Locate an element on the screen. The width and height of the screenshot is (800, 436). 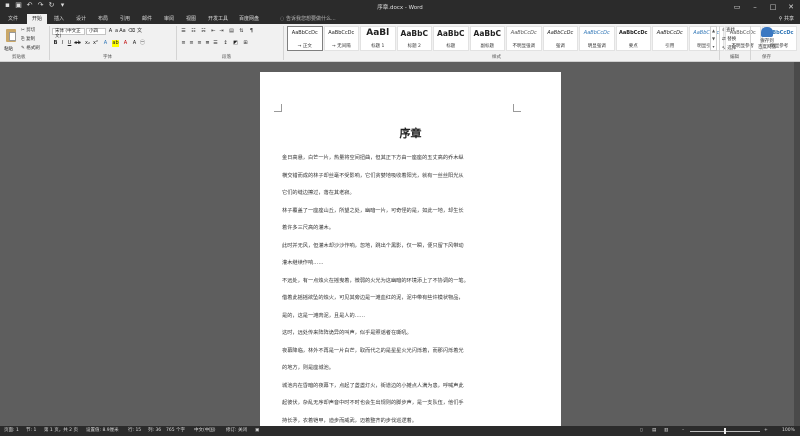
find-button: ⌕ 查找 is located at coordinates (728, 30).